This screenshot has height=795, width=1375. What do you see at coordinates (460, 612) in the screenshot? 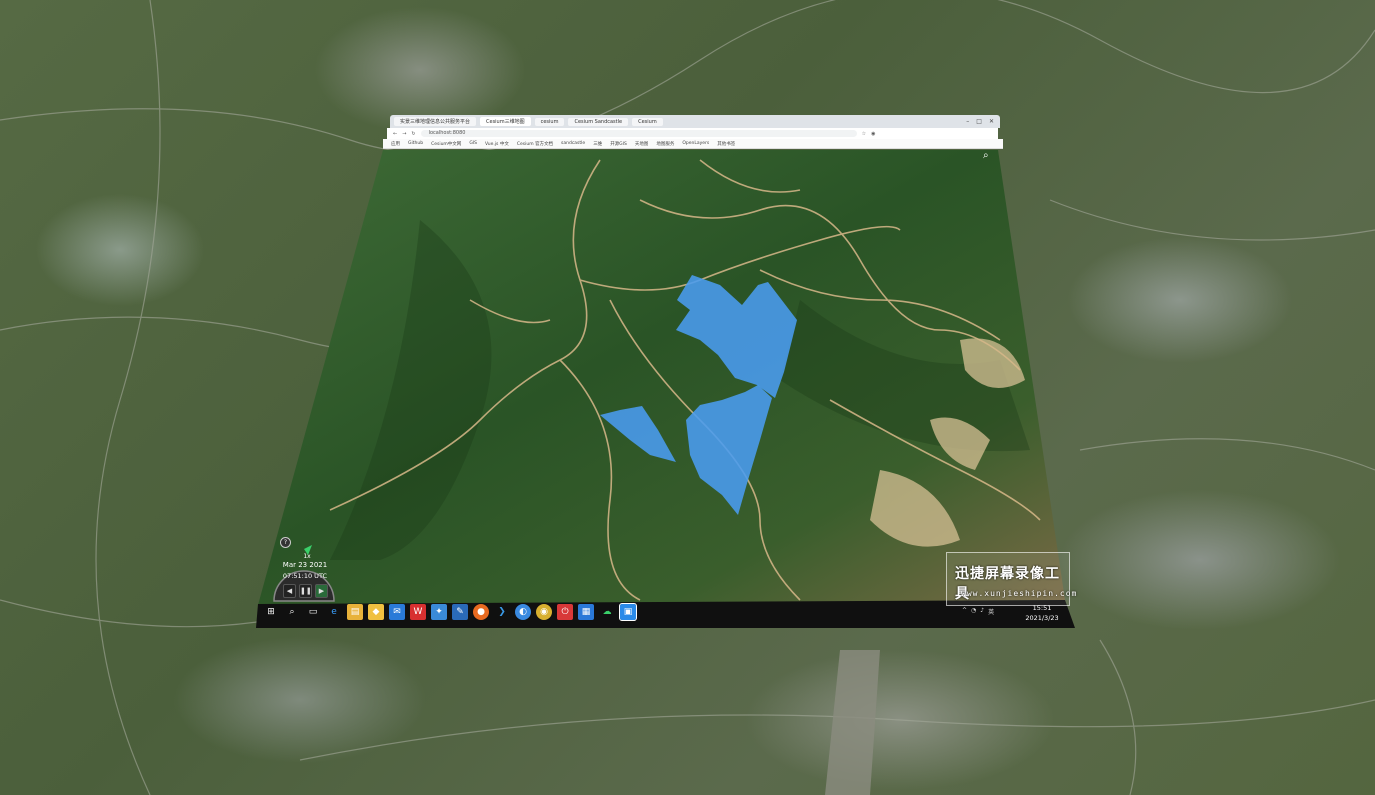
I see `pen-icon: ✎` at bounding box center [460, 612].